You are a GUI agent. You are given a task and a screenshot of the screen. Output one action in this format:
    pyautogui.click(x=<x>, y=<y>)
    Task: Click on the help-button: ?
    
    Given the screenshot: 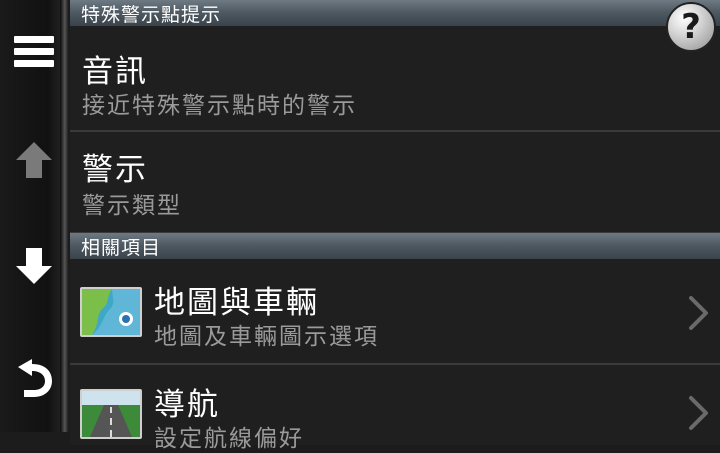 What is the action you would take?
    pyautogui.click(x=691, y=27)
    